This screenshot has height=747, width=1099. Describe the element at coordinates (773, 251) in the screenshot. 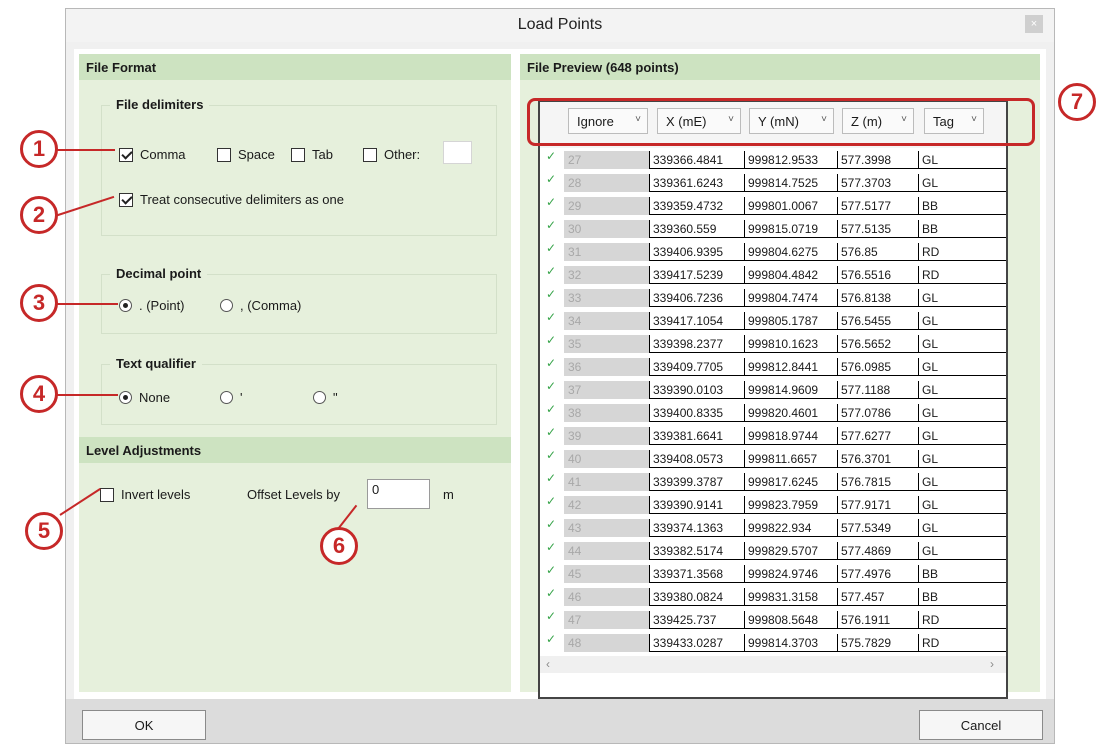

I see `table-row: ✓ 31 339406.9395 999804.6275 576.85 RD` at that location.